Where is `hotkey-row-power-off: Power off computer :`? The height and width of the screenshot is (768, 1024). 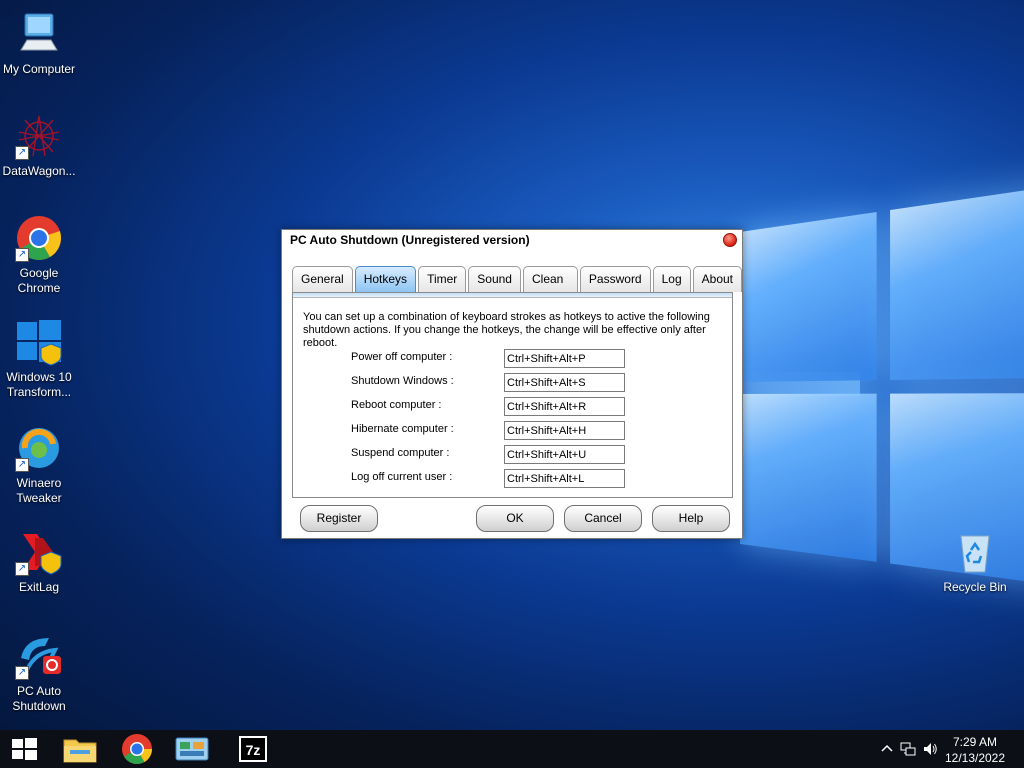 hotkey-row-power-off: Power off computer : is located at coordinates (488, 359).